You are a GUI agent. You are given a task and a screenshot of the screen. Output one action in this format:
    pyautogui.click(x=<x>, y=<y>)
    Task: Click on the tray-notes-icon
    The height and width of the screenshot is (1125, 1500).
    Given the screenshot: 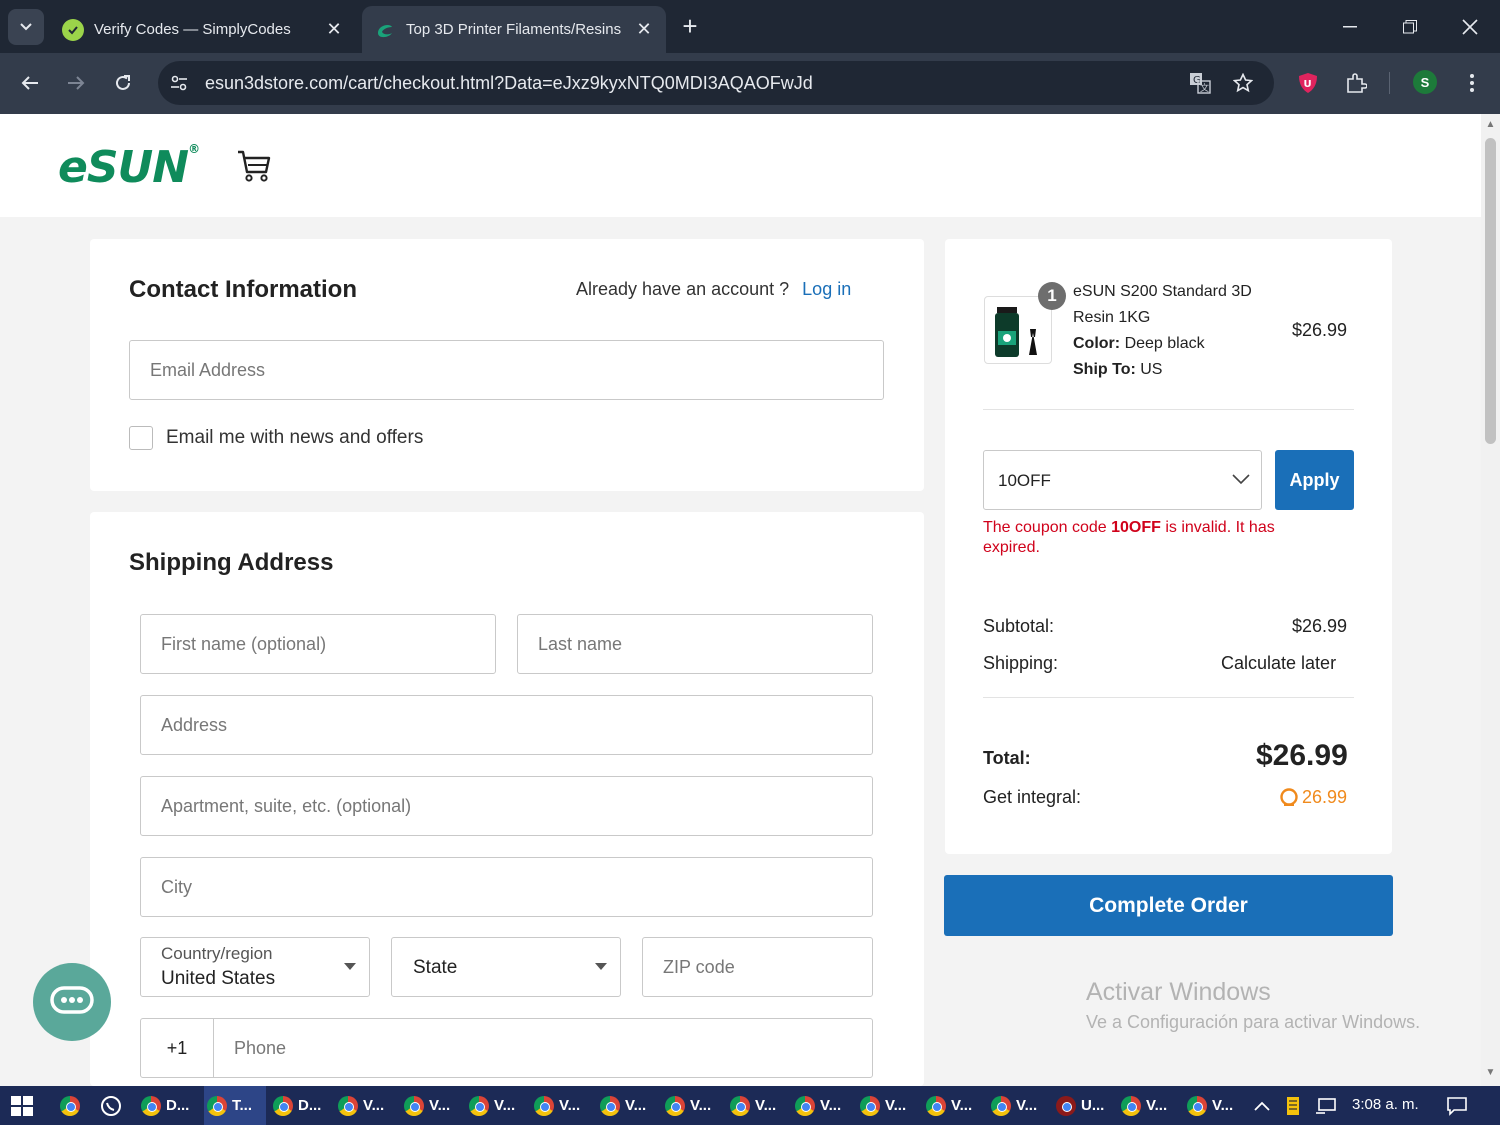 What is the action you would take?
    pyautogui.click(x=1293, y=1105)
    